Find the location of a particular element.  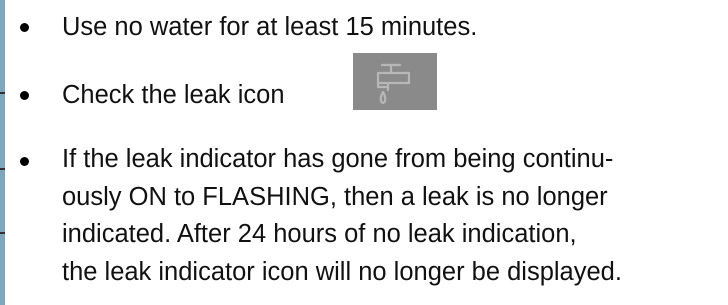

list-item-text: Check the leak icon is located at coordinates (173, 95).